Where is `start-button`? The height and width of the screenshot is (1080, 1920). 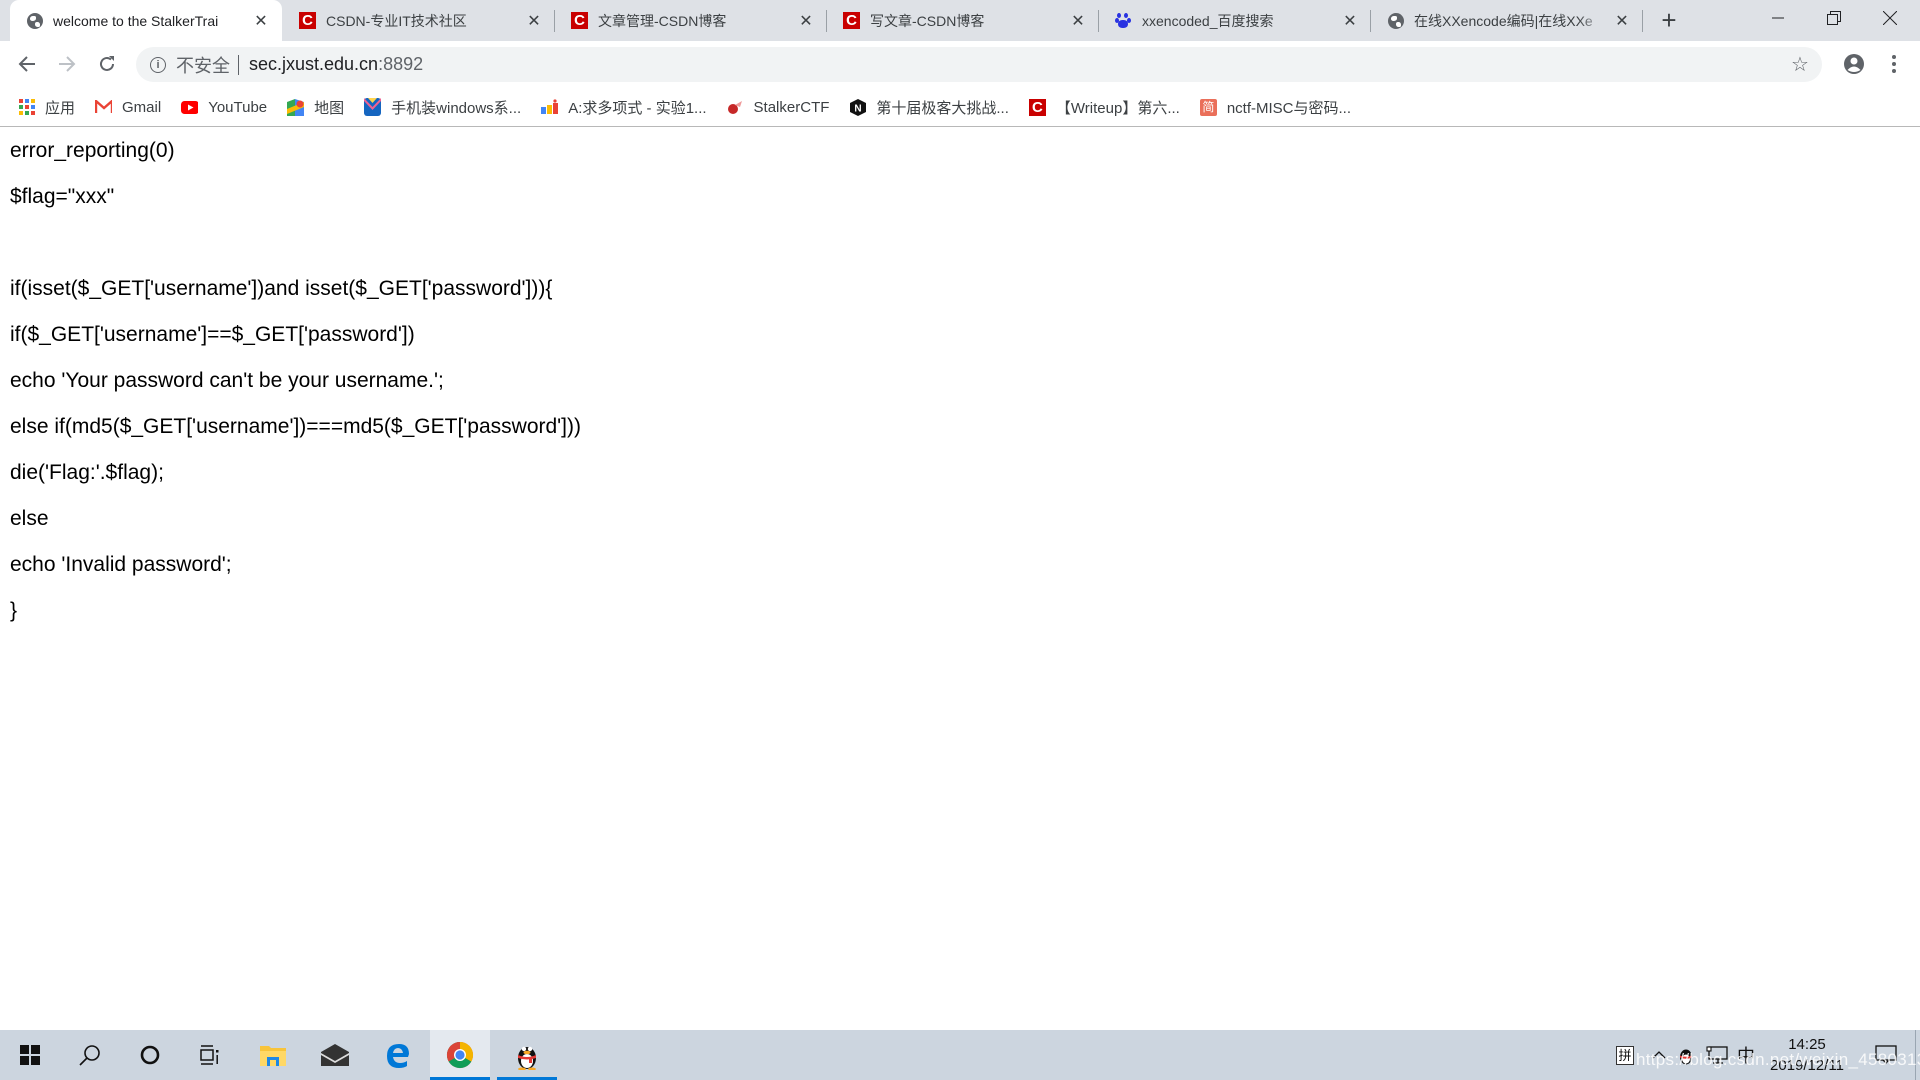 start-button is located at coordinates (30, 1055).